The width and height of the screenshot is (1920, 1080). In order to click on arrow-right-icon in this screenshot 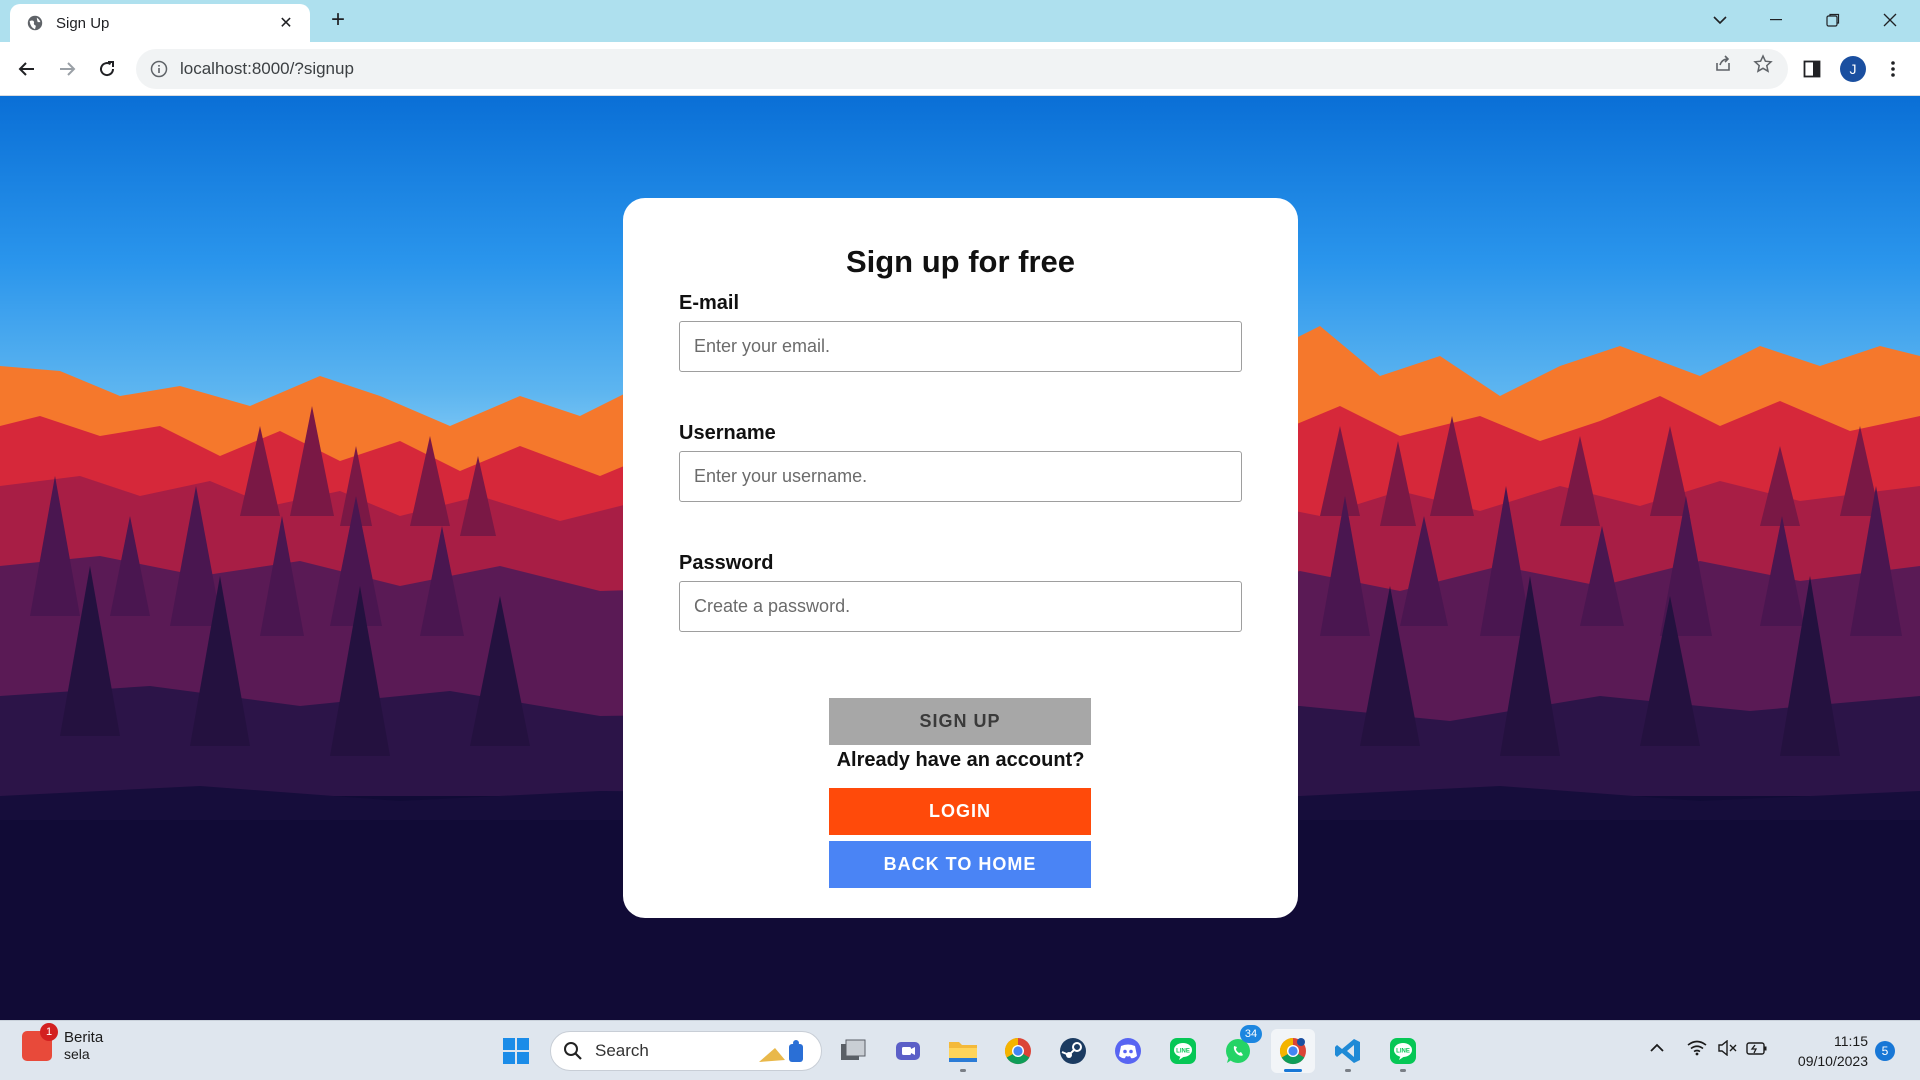, I will do `click(68, 69)`.